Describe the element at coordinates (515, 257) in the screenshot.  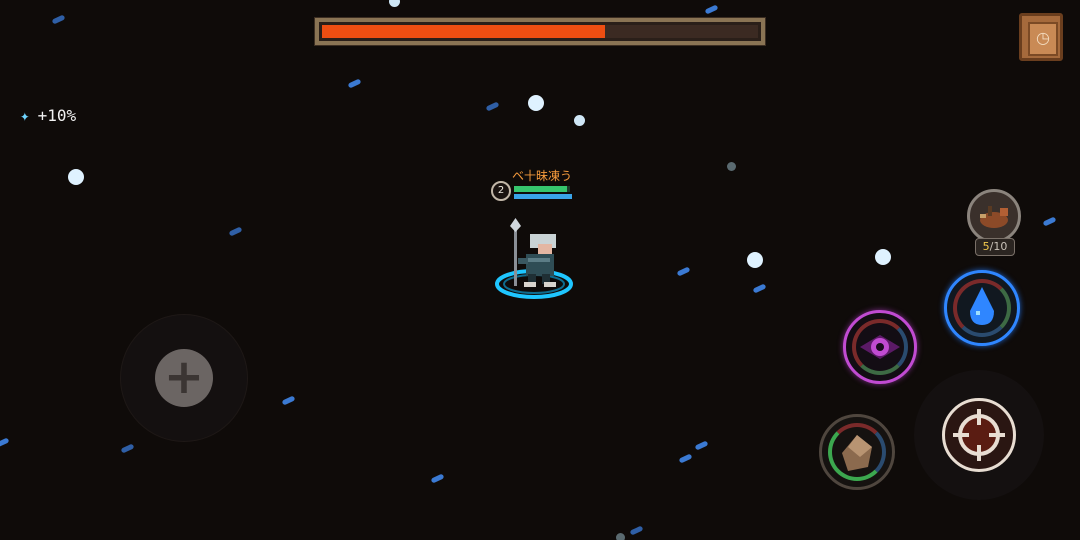
I see `staff-shaft` at that location.